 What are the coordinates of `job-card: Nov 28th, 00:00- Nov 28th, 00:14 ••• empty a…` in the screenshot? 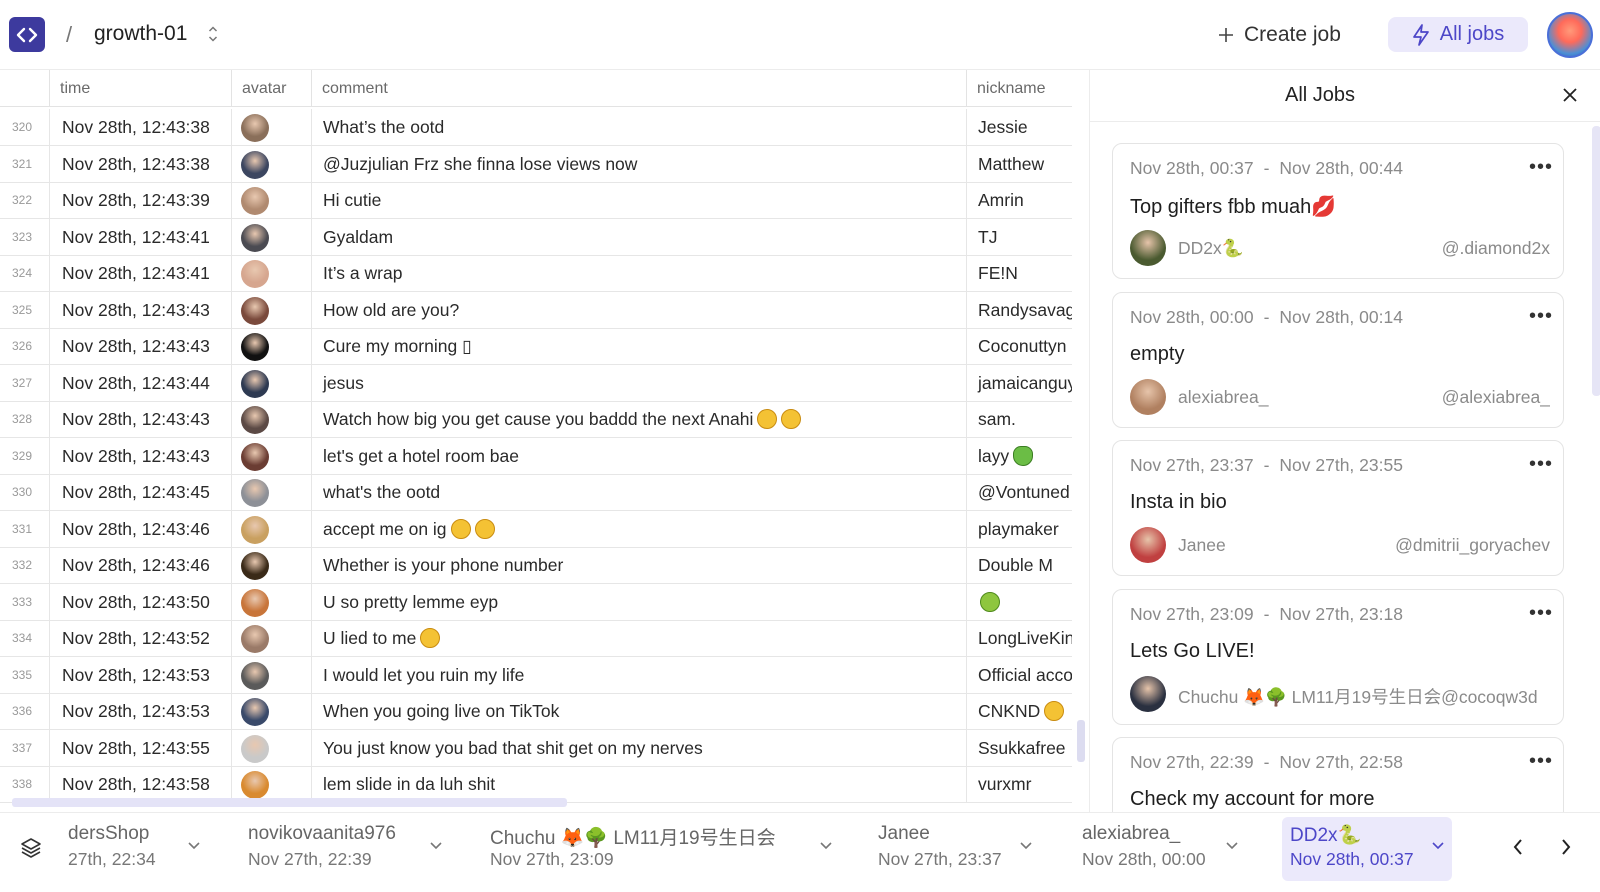 It's located at (1338, 359).